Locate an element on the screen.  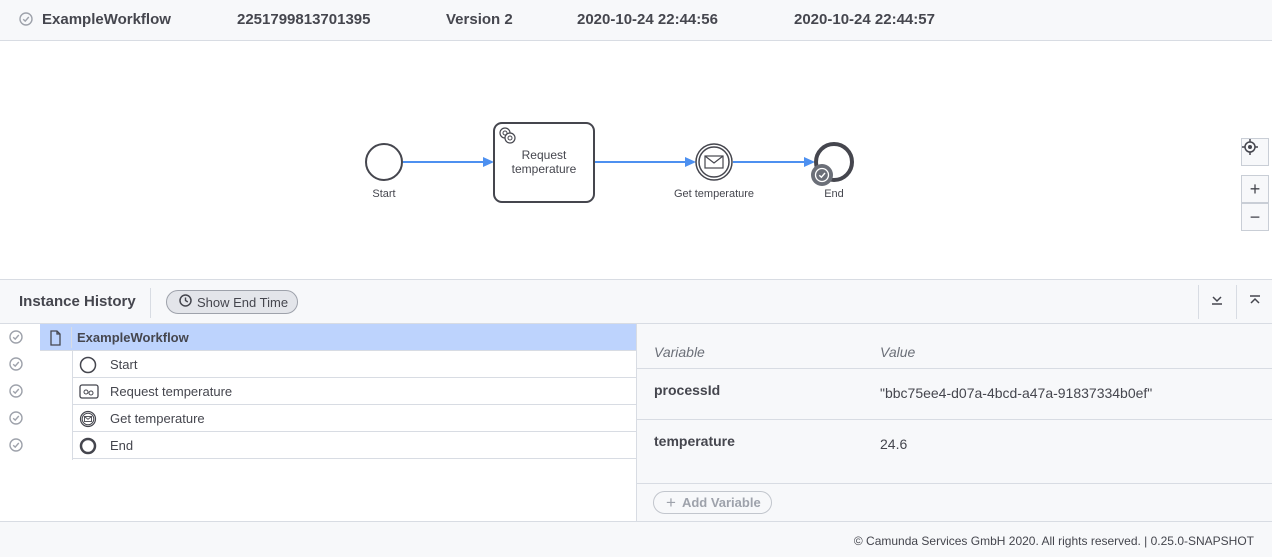
tree-row-start: Start is located at coordinates (318, 364).